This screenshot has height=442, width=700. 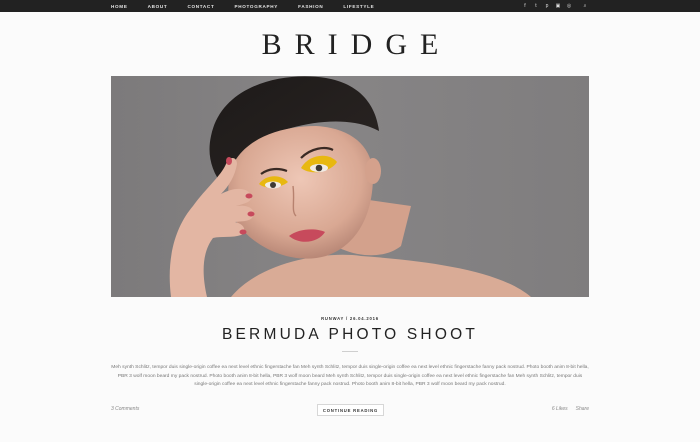 I want to click on nav-item-about: ABOUT, so click(x=158, y=6).